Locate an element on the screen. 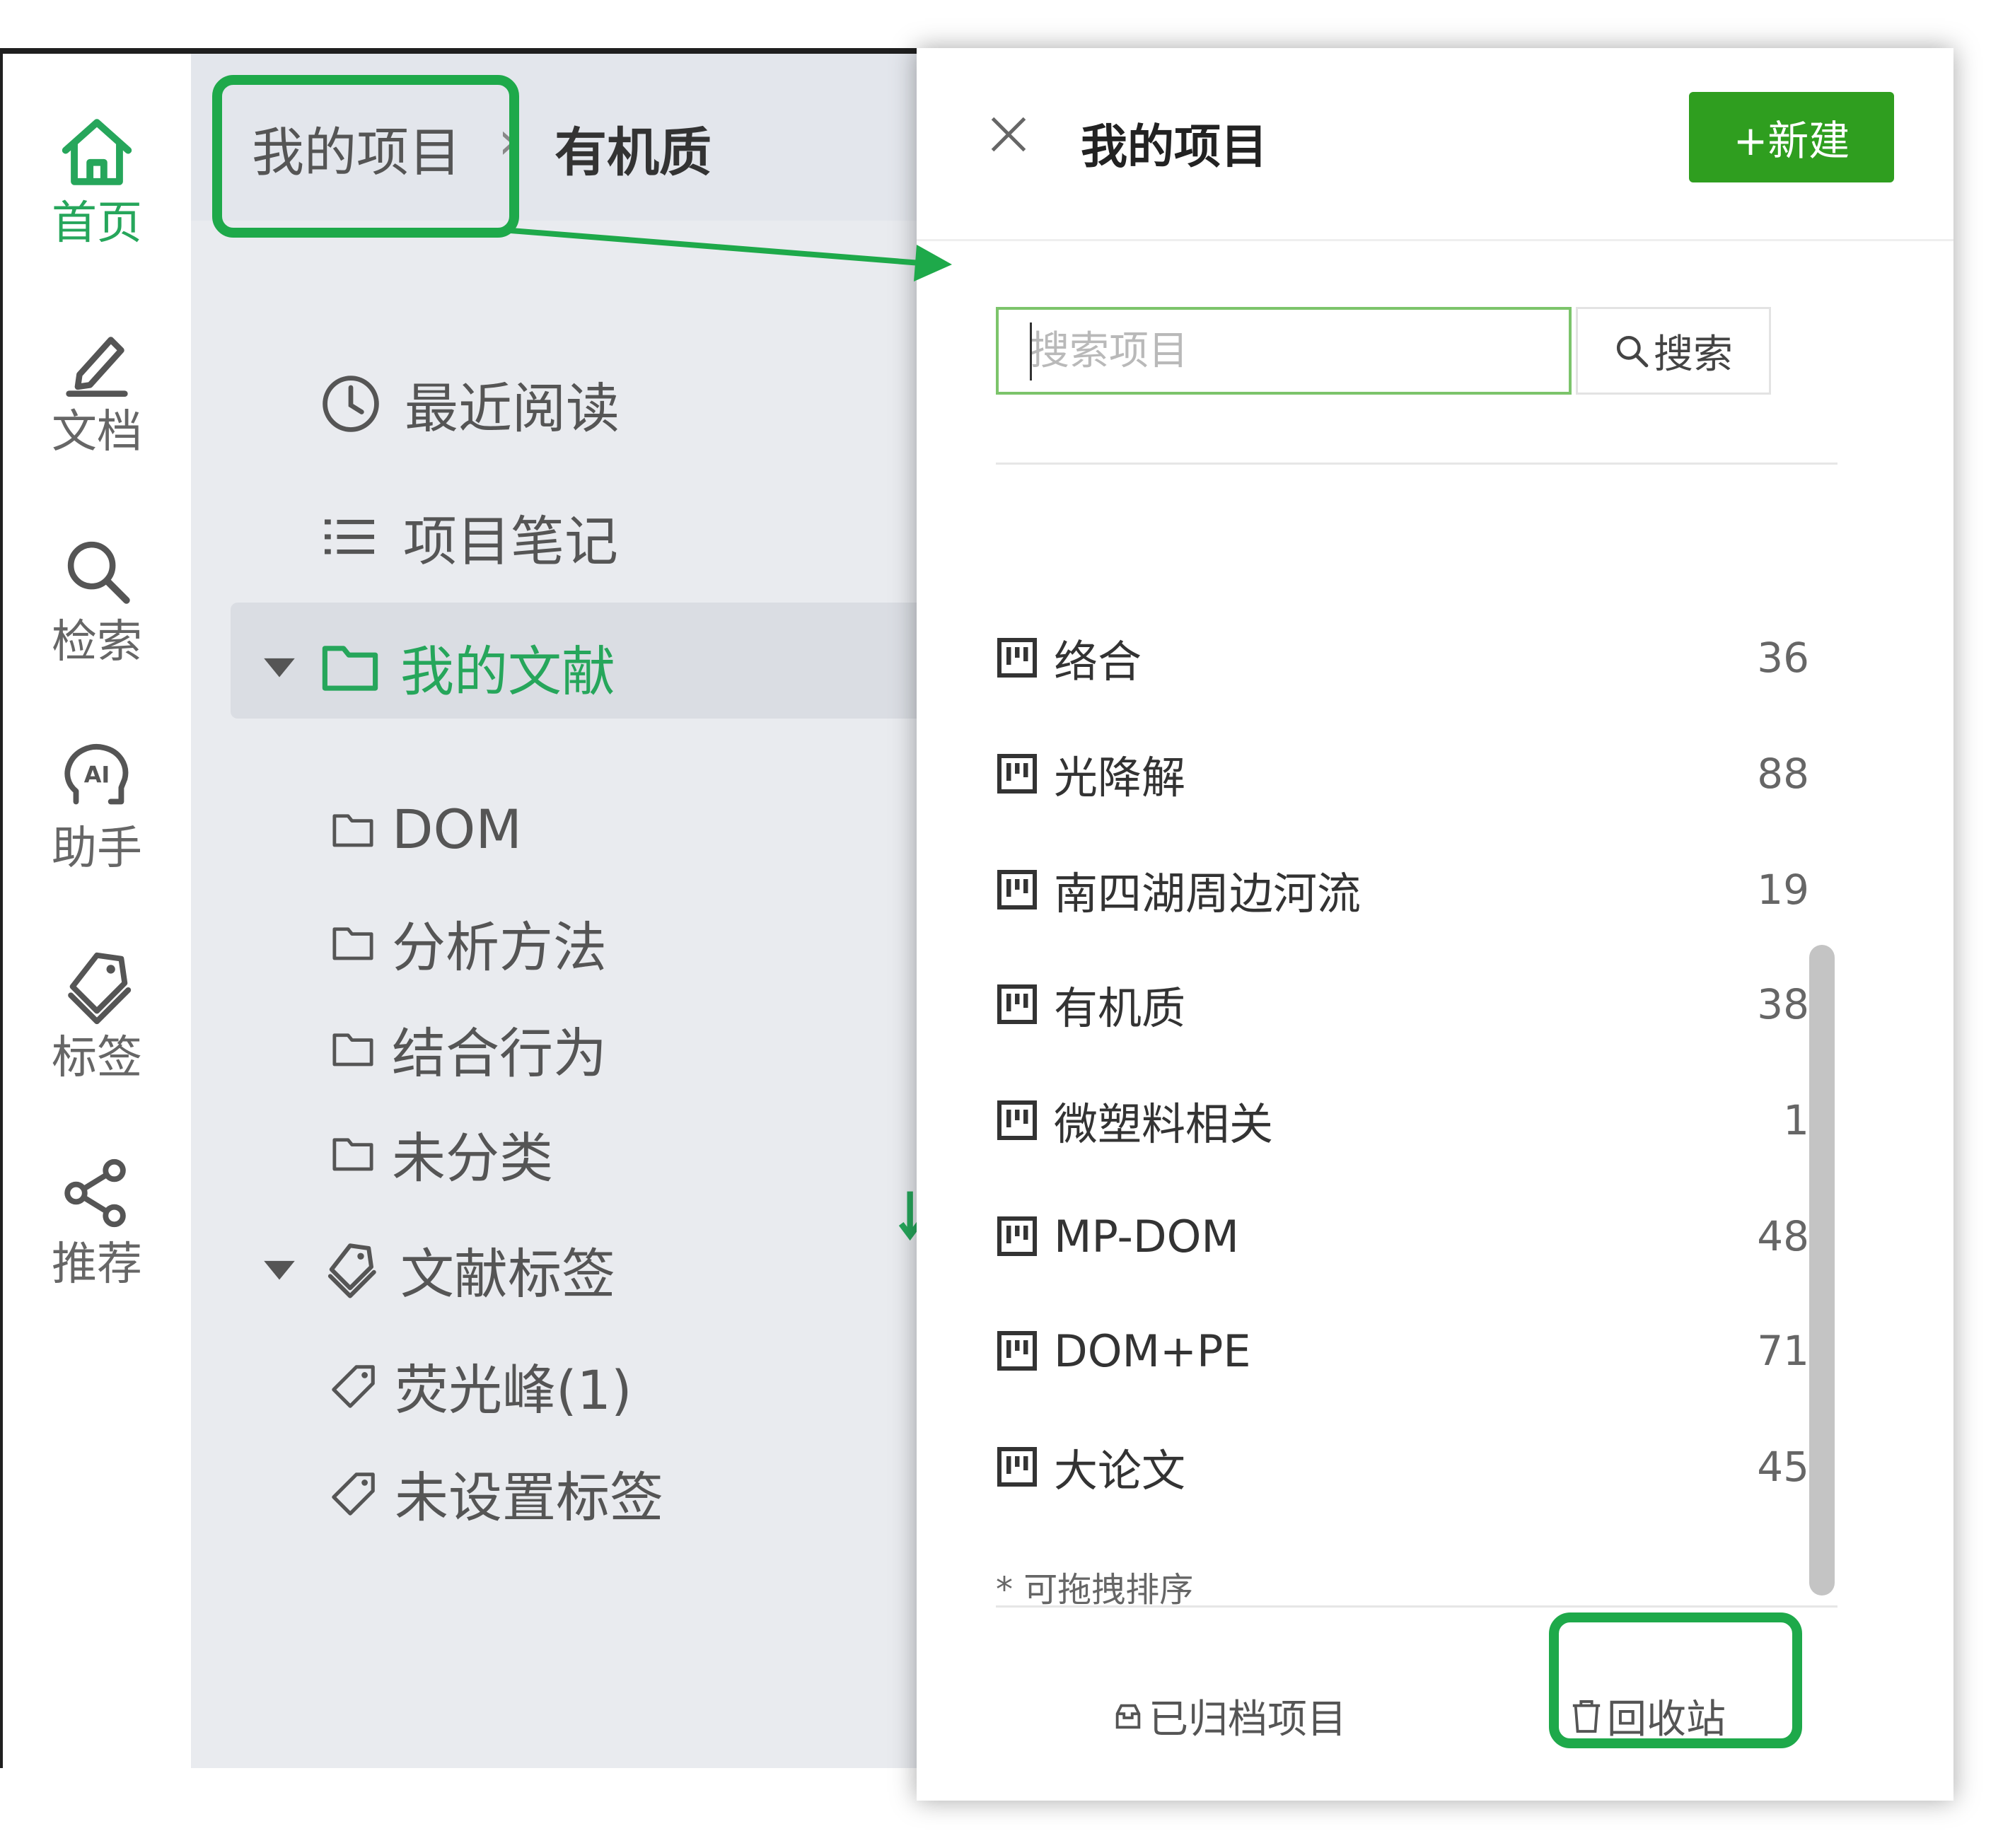 The image size is (2003, 1848). nav-home-label: 首页 is located at coordinates (97, 223).